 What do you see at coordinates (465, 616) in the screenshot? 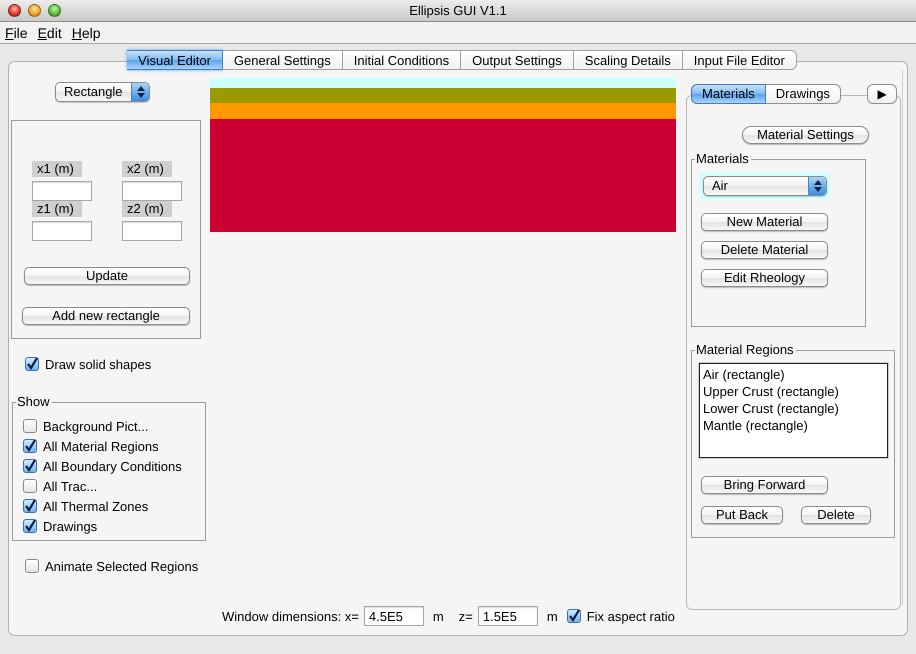
I see `field-label: z=` at bounding box center [465, 616].